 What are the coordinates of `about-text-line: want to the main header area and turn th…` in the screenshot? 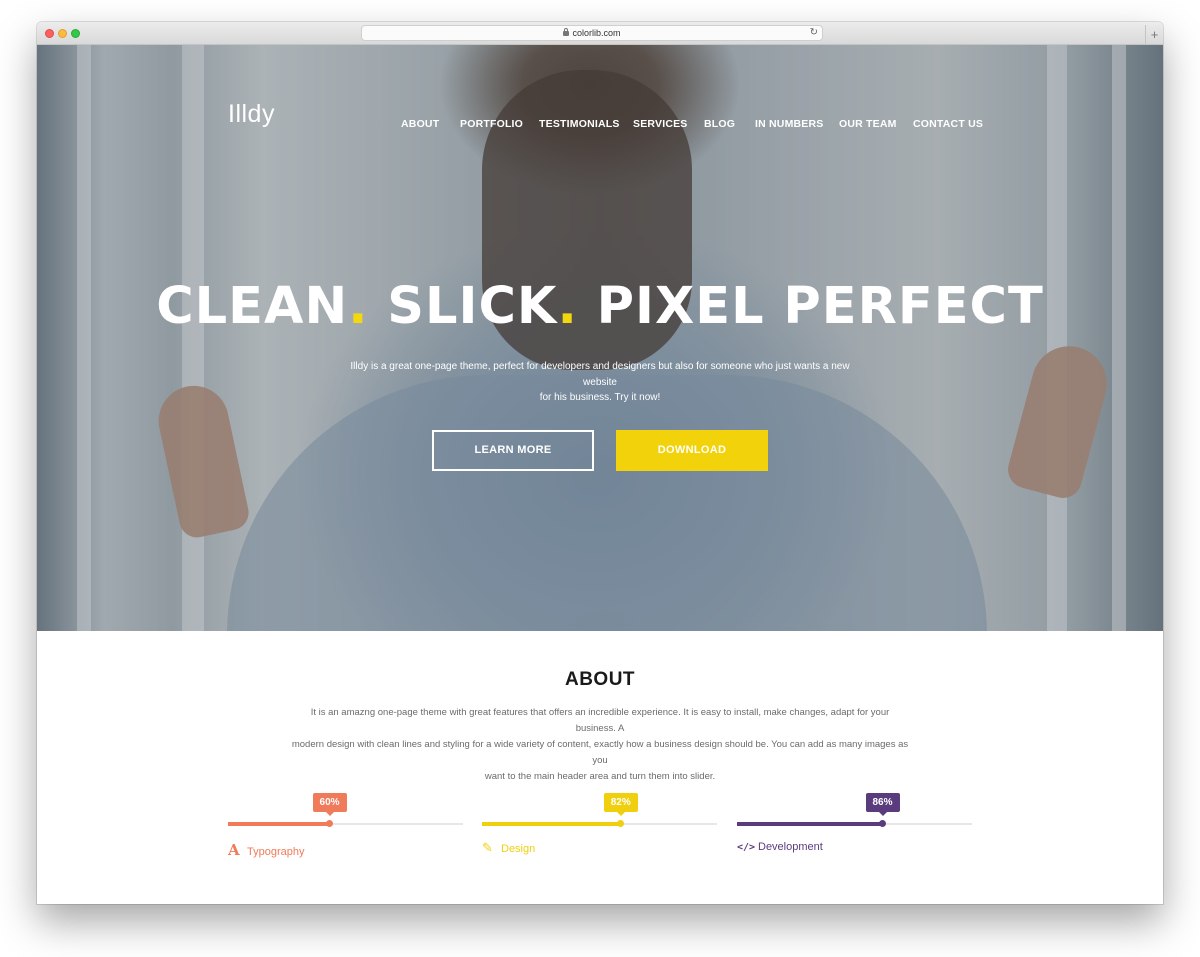 It's located at (600, 776).